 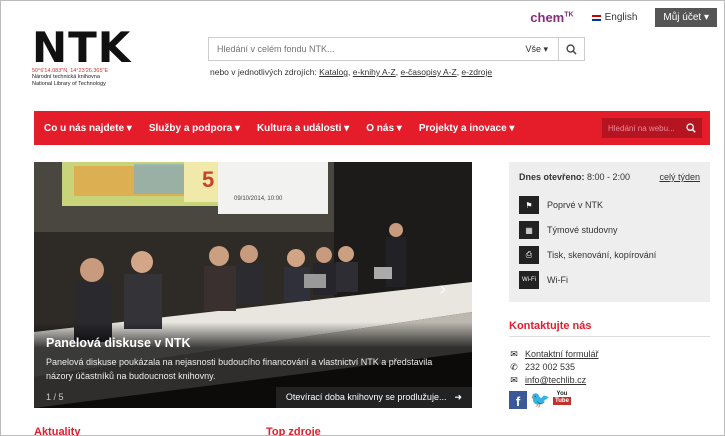 I want to click on logo-mark: NTK, so click(x=82, y=47).